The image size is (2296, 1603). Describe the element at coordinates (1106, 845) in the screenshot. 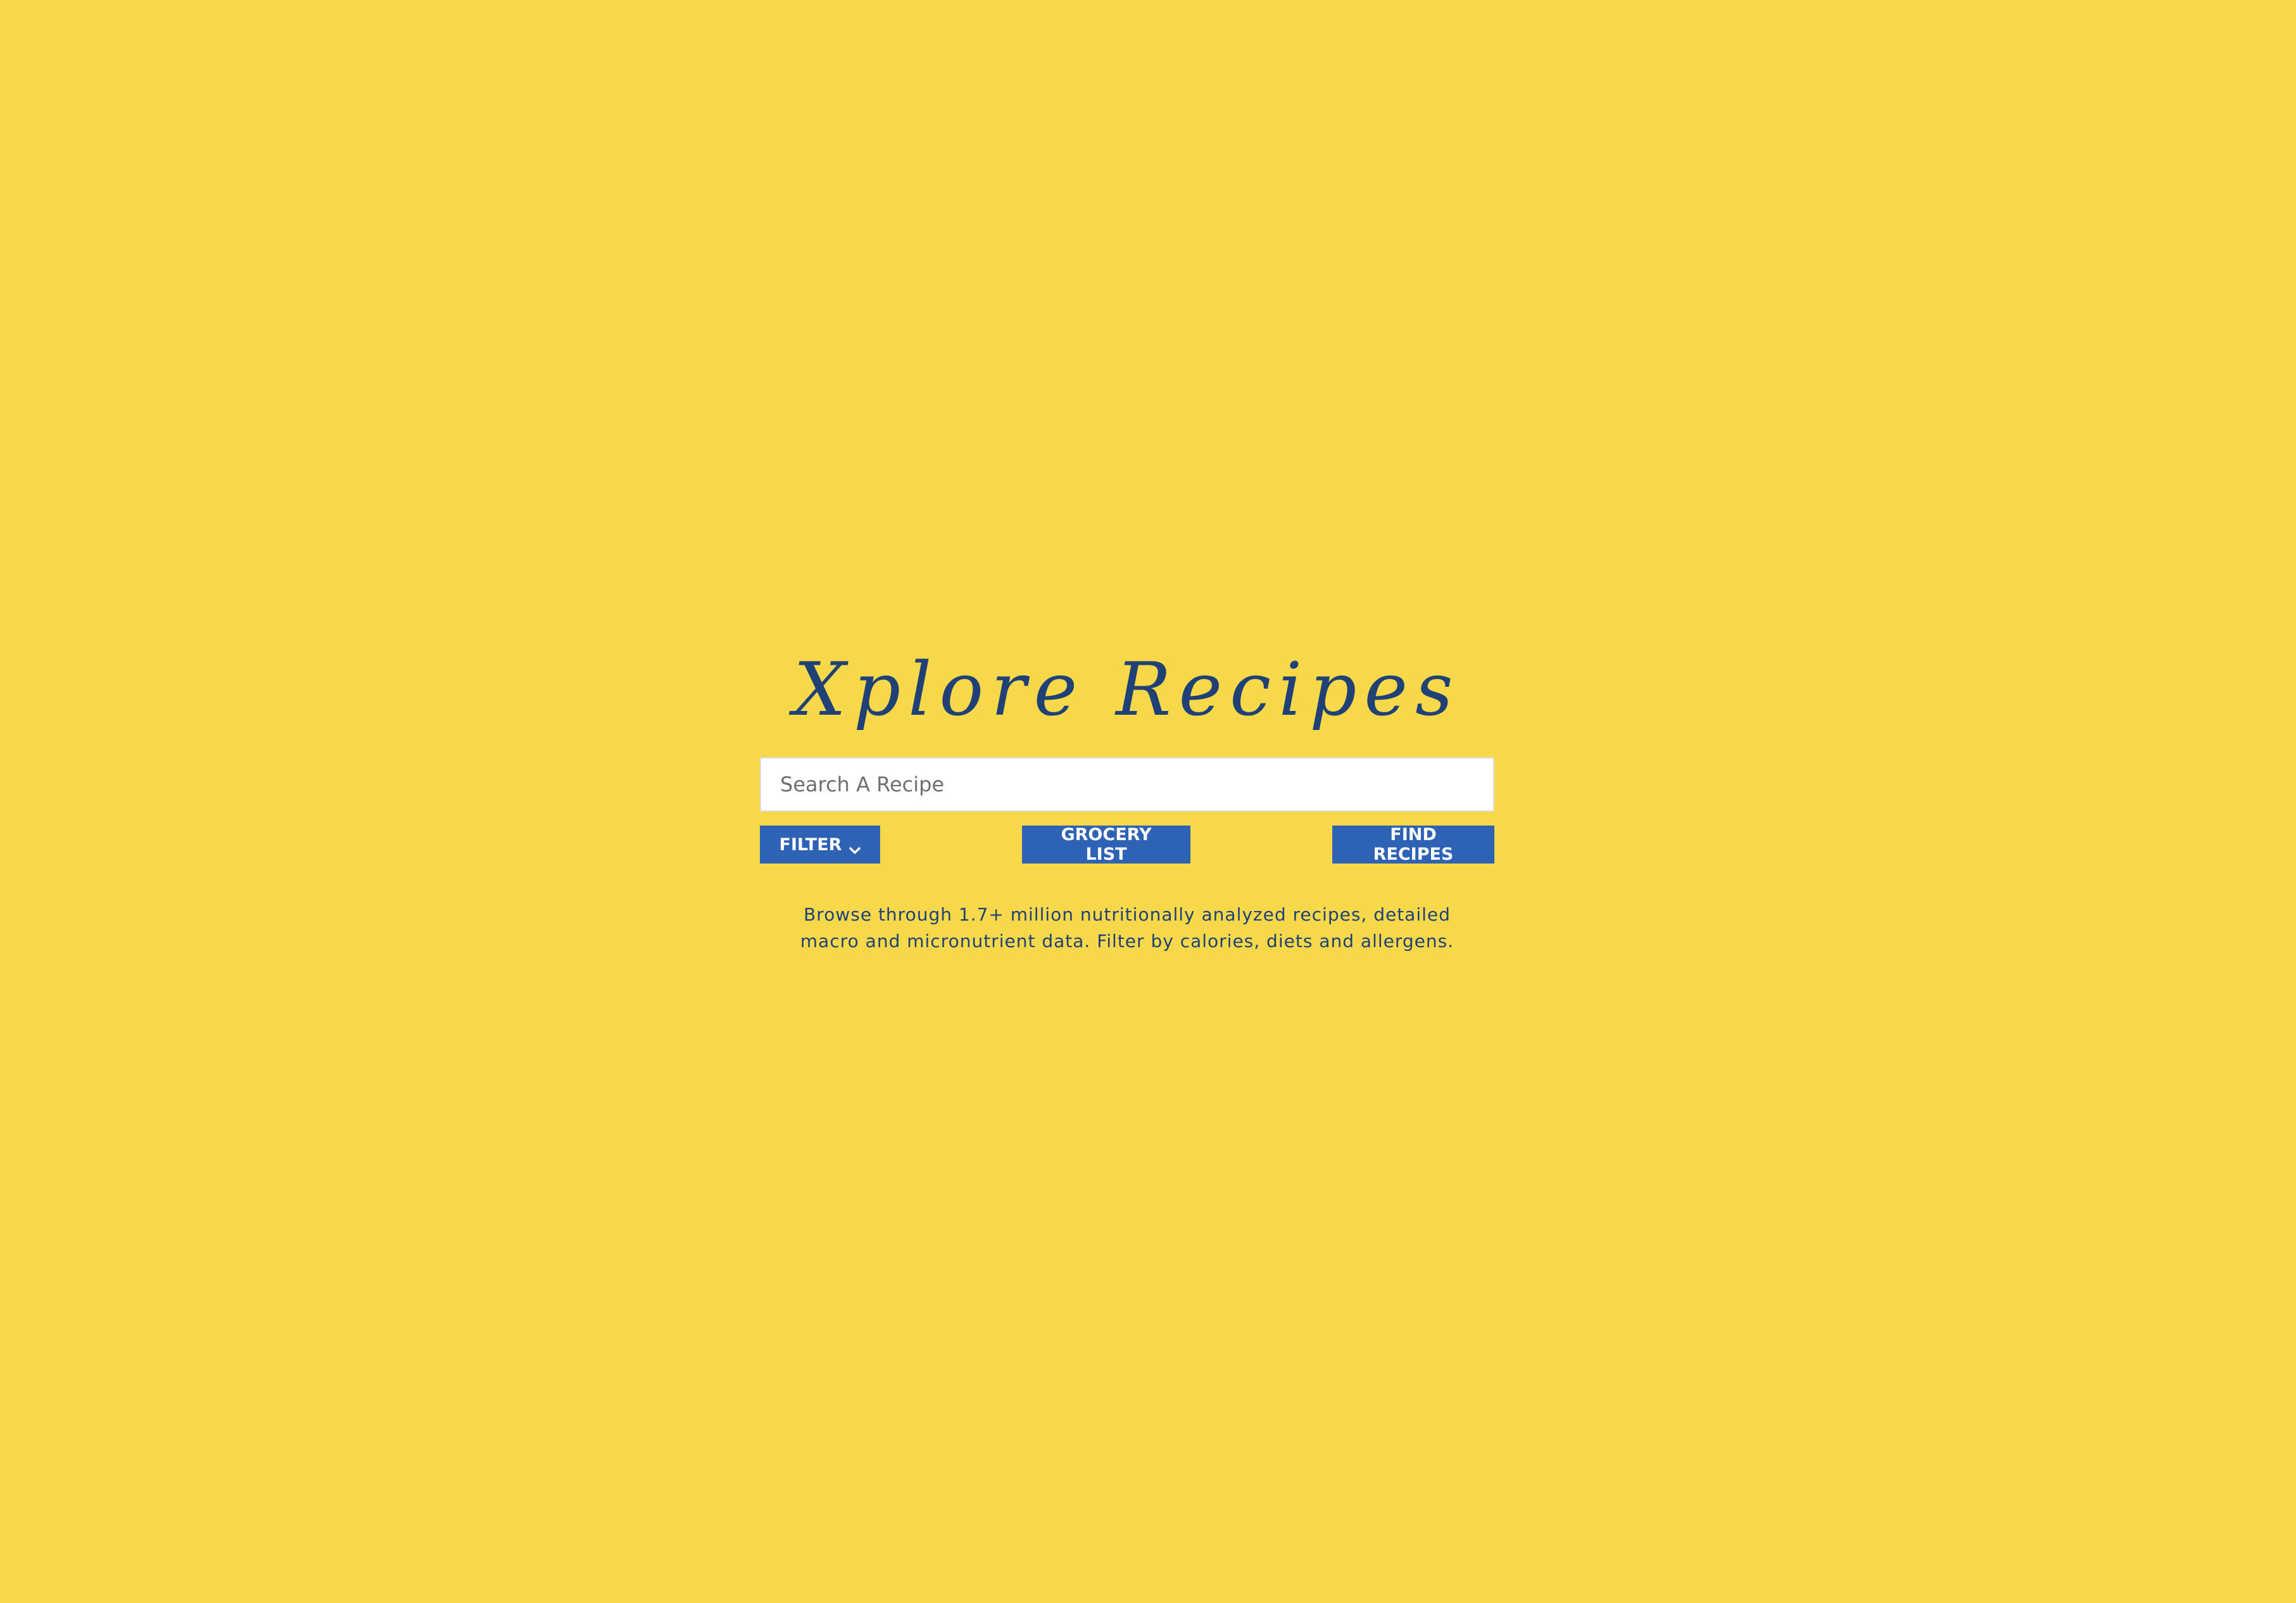

I see `grocery-list-button: GROCERY LIST` at that location.